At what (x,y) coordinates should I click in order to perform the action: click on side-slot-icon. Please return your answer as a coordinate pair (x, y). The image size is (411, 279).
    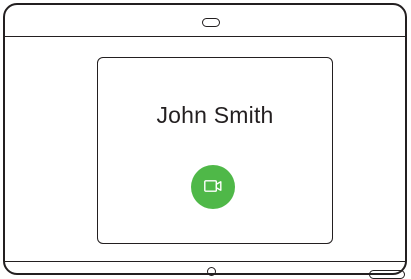
    Looking at the image, I should click on (387, 274).